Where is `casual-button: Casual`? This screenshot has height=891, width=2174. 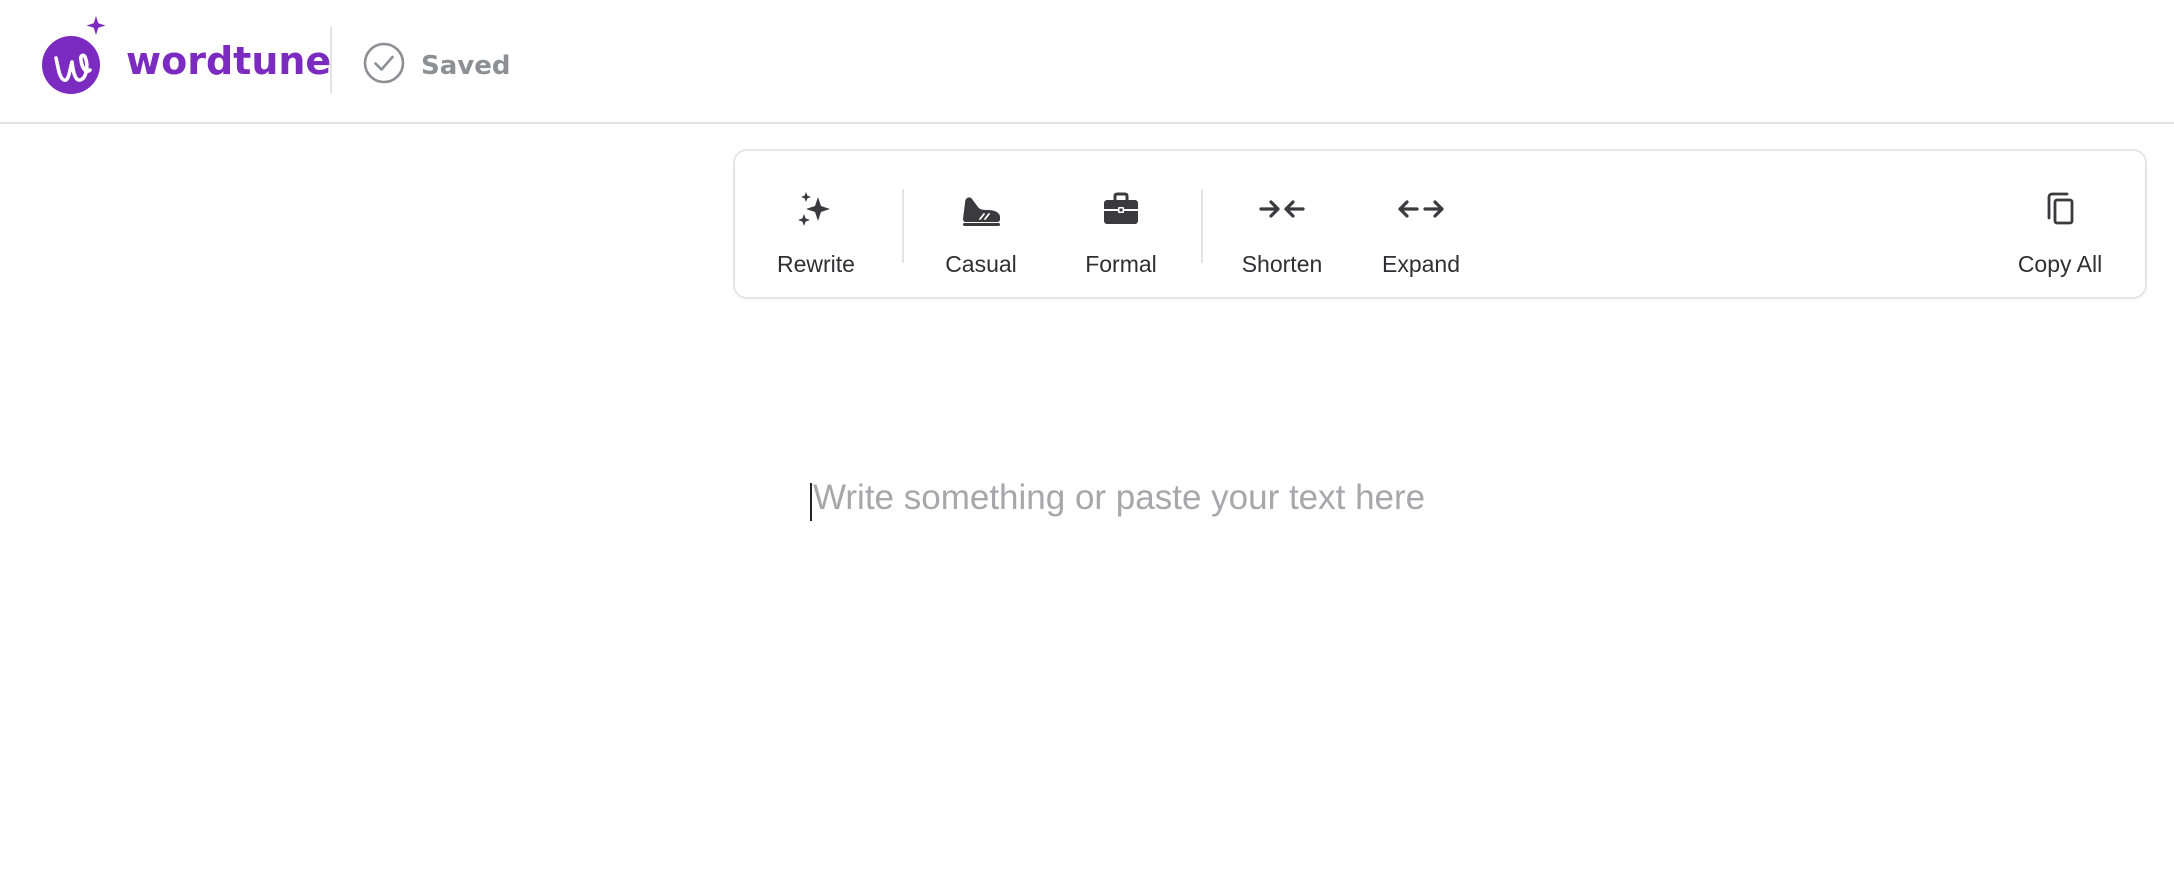
casual-button: Casual is located at coordinates (981, 224).